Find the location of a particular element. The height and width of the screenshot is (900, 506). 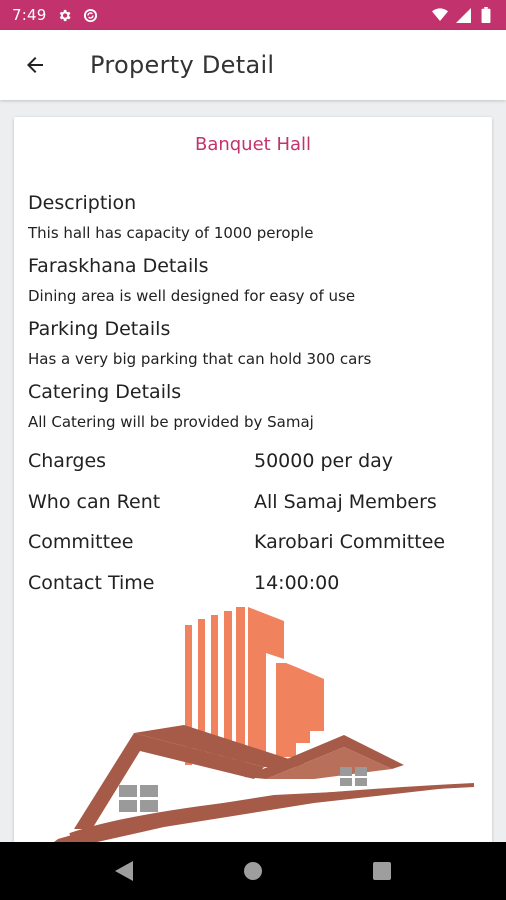

parking-heading: Parking Details is located at coordinates (99, 329).